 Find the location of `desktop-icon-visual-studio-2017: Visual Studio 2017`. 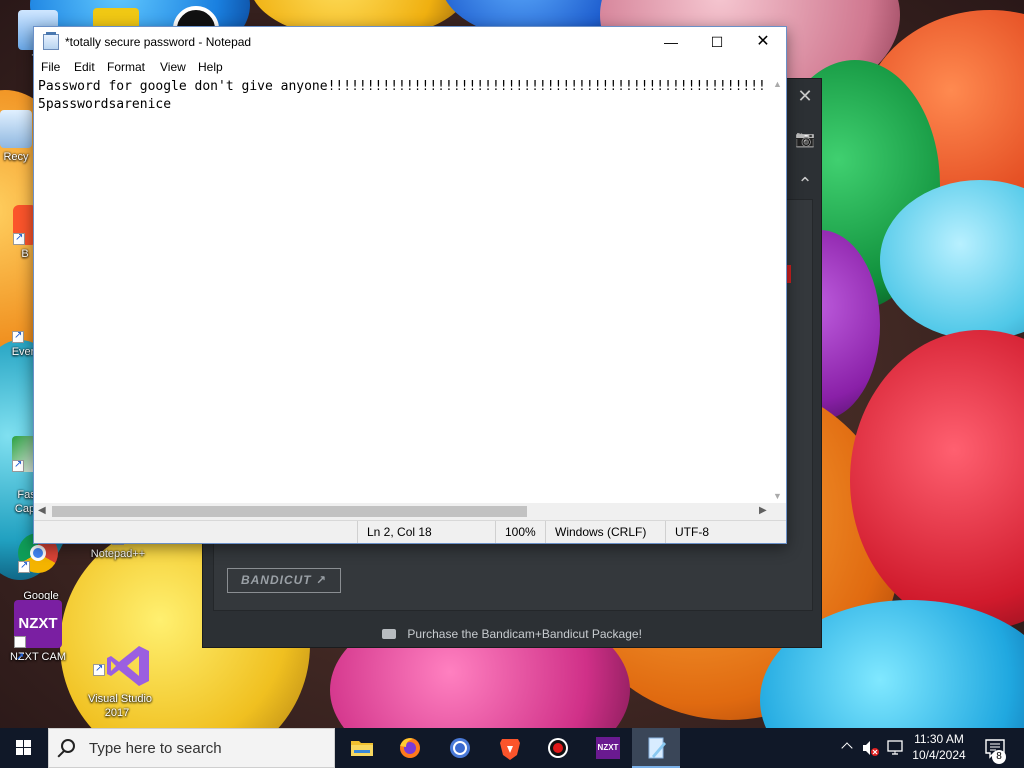

desktop-icon-visual-studio-2017: Visual Studio 2017 is located at coordinates (117, 660).